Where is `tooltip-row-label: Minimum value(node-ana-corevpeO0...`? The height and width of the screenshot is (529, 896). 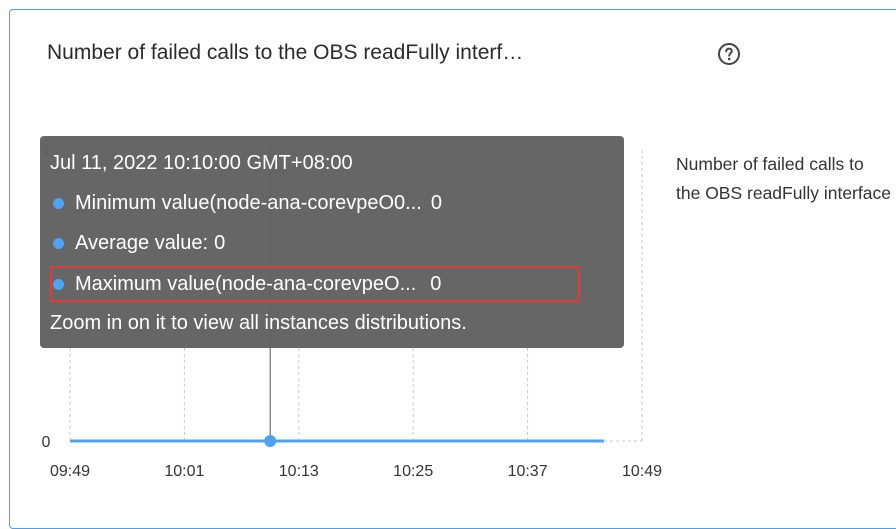
tooltip-row-label: Minimum value(node-ana-corevpeO0... is located at coordinates (248, 203).